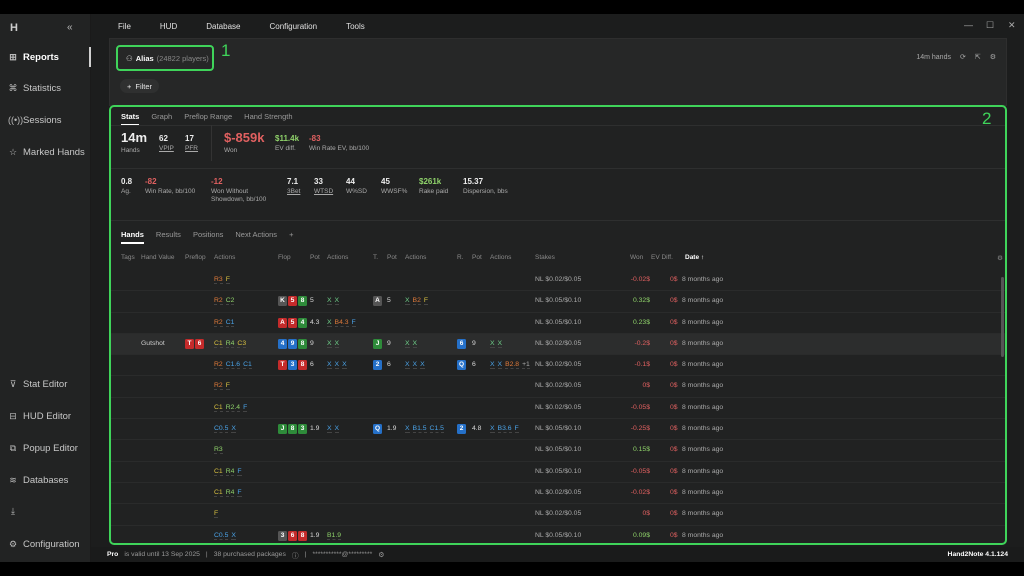 This screenshot has width=1024, height=576. I want to click on table-row: R3 NL $0.05/$0.10 0.15$ 0$ 8 months ago, so click(558, 451).